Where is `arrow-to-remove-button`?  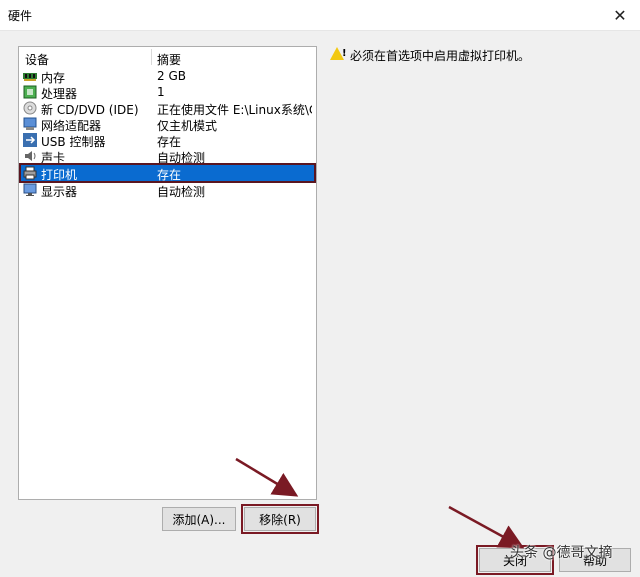
arrow-to-remove-button is located at coordinates (267, 477).